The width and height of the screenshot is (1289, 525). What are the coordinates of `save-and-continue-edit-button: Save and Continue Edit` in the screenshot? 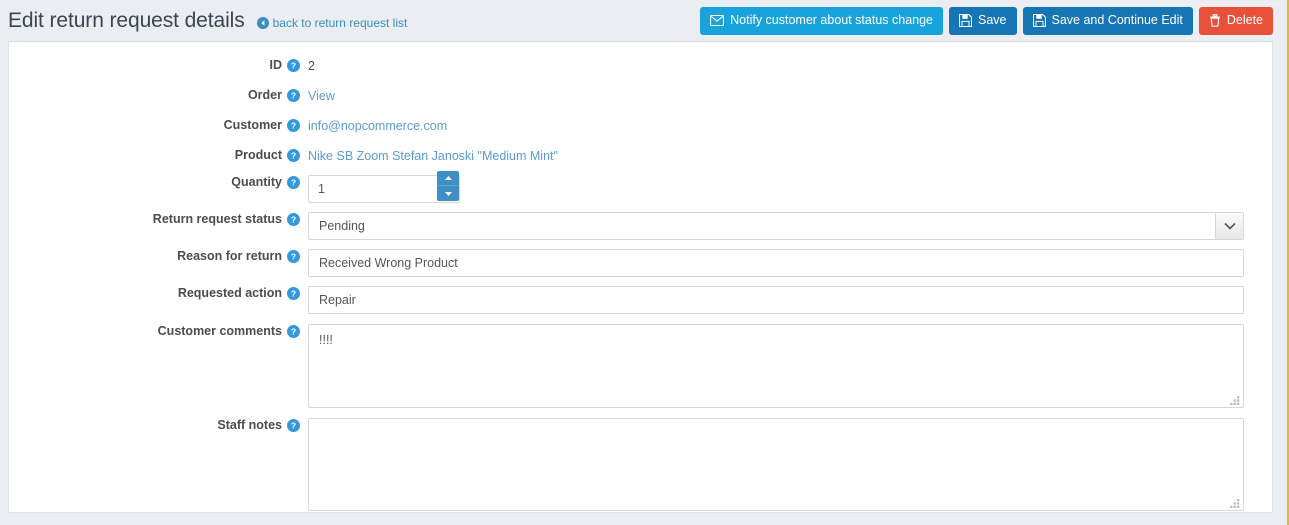 It's located at (1107, 20).